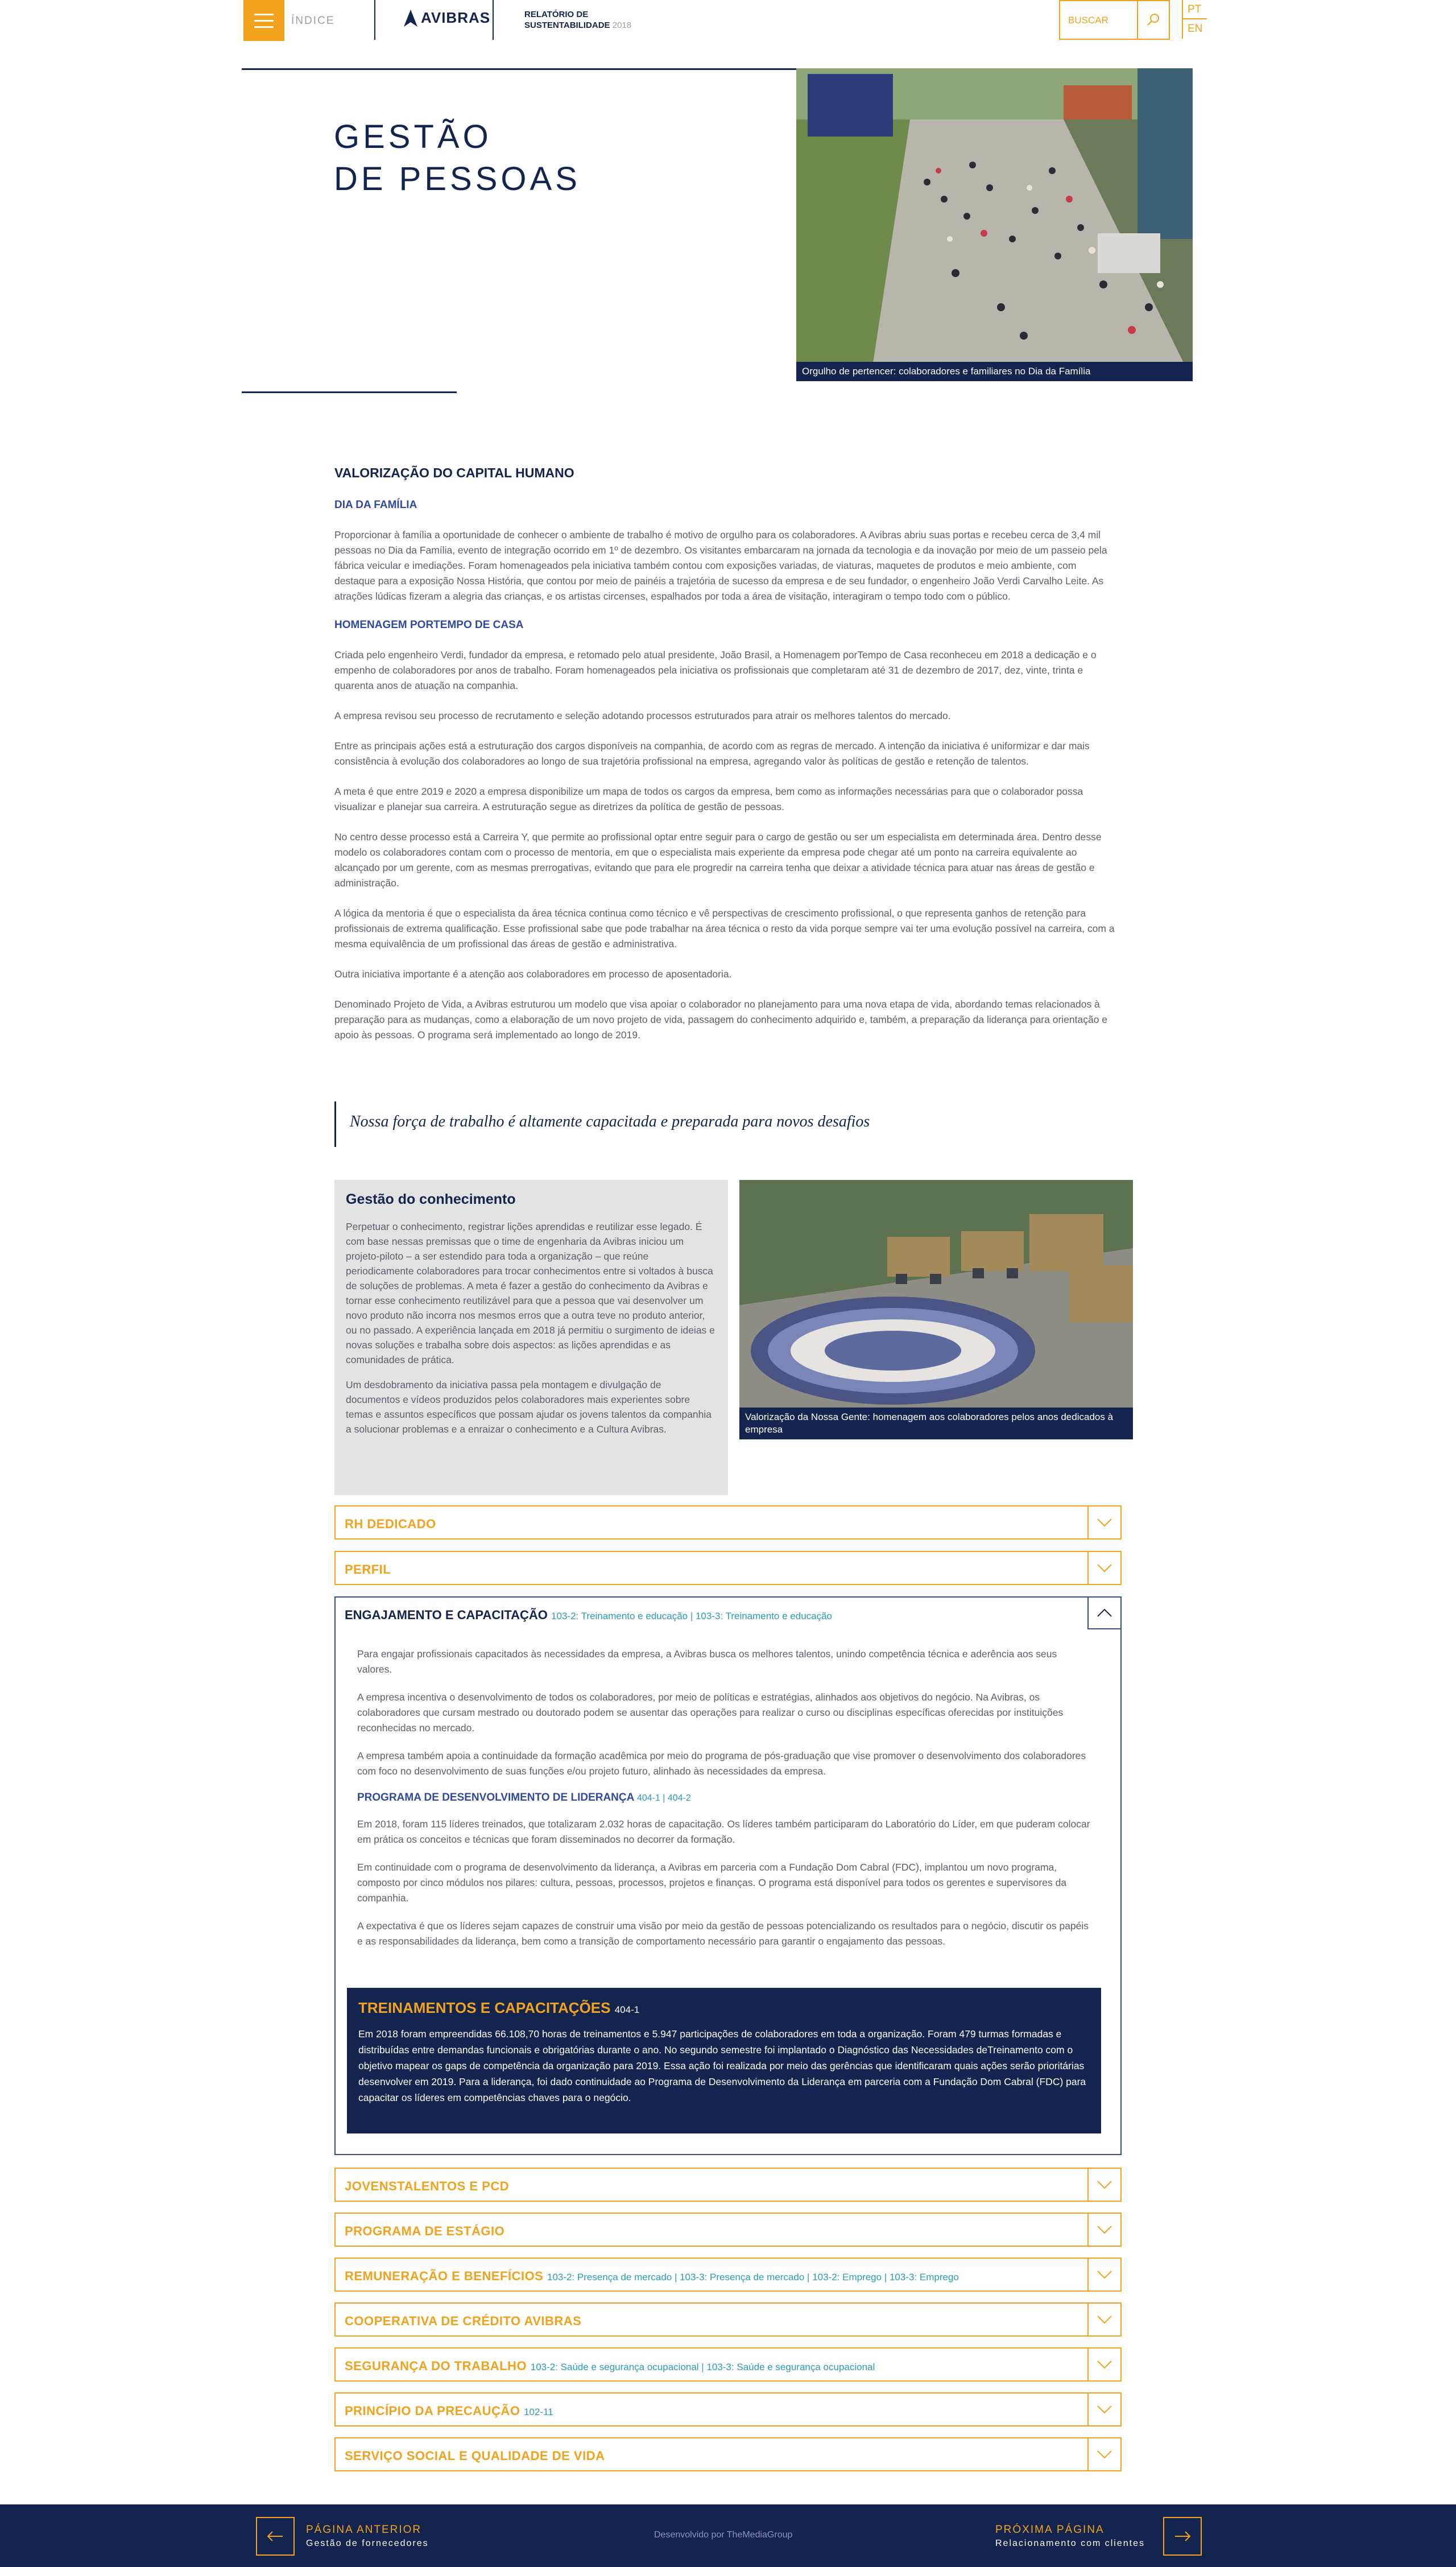 The height and width of the screenshot is (2567, 1456). What do you see at coordinates (454, 472) in the screenshot?
I see `section-title: VALORIZAÇÃO DO CAPITAL HUMANO` at bounding box center [454, 472].